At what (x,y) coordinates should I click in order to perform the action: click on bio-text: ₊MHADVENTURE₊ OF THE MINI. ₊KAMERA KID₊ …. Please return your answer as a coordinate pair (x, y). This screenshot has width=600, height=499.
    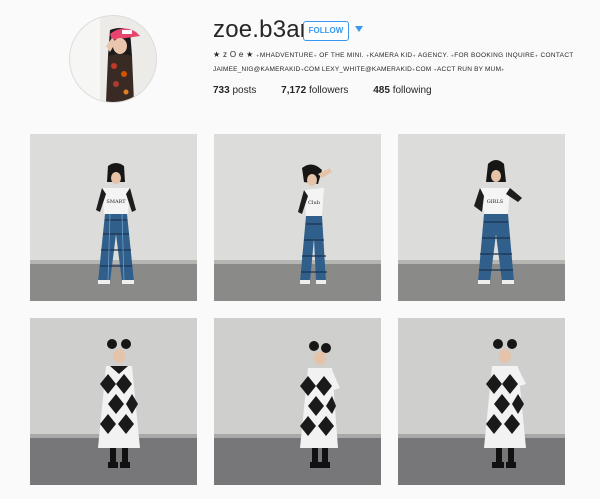
    Looking at the image, I should click on (415, 55).